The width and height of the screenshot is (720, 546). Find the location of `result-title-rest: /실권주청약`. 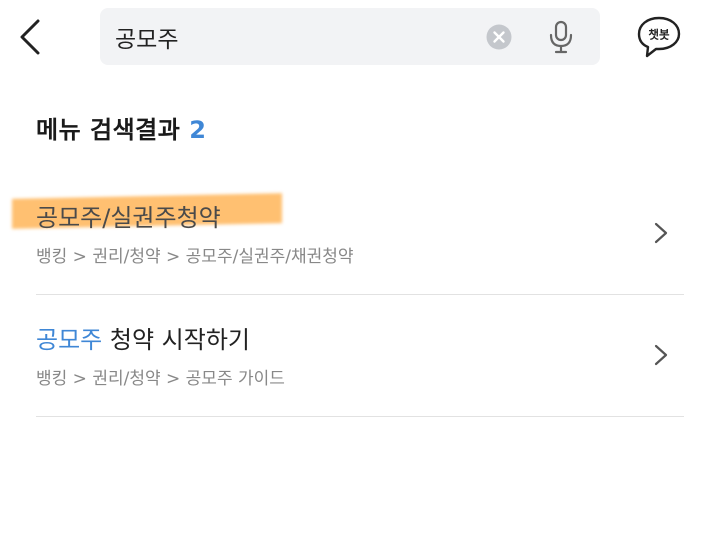

result-title-rest: /실권주청약 is located at coordinates (161, 218).